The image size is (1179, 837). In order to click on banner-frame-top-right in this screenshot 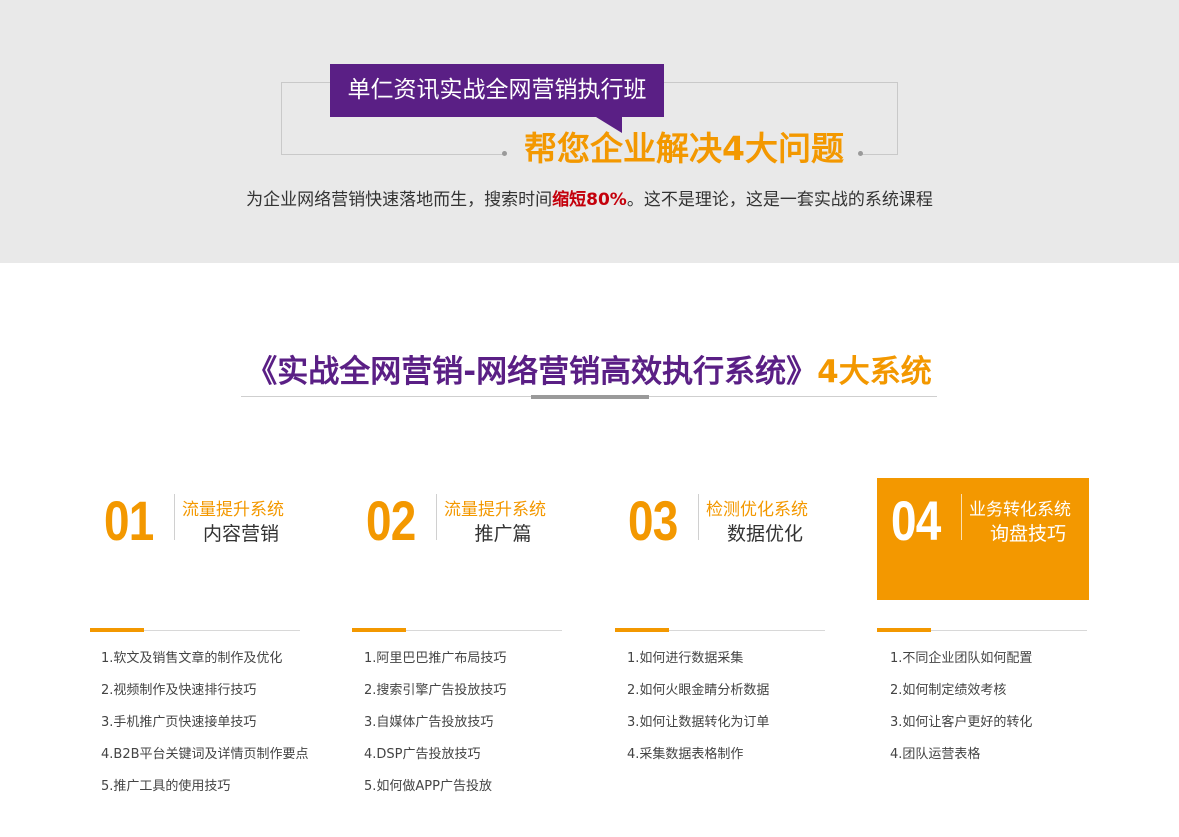, I will do `click(781, 82)`.